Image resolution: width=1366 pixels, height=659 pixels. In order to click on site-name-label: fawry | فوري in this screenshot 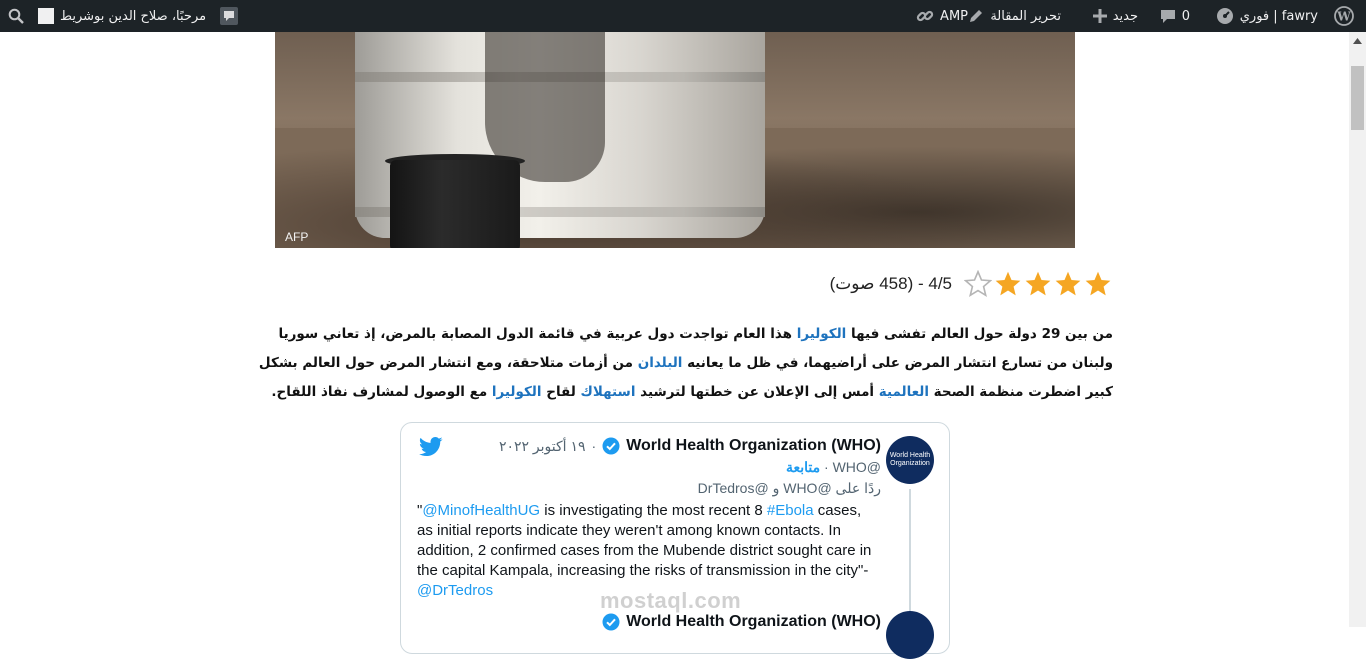, I will do `click(1278, 16)`.